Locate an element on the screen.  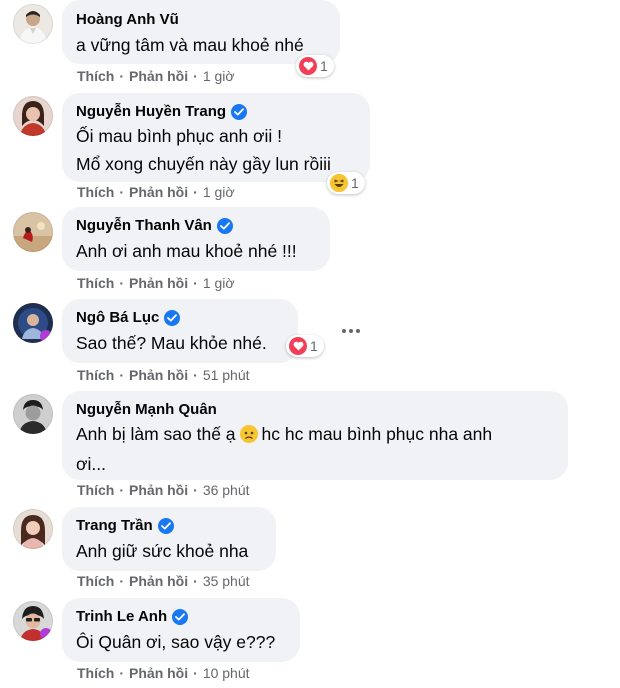
timestamp: 10 phút is located at coordinates (226, 673).